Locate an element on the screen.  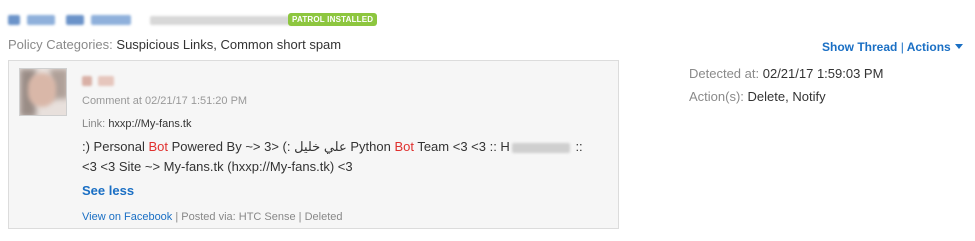
avatar is located at coordinates (43, 92).